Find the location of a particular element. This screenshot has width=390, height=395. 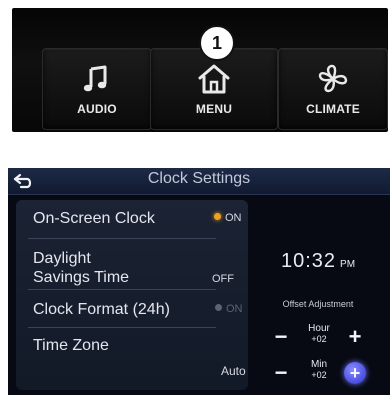

setting-label-line2: Savings Time is located at coordinates (81, 277).